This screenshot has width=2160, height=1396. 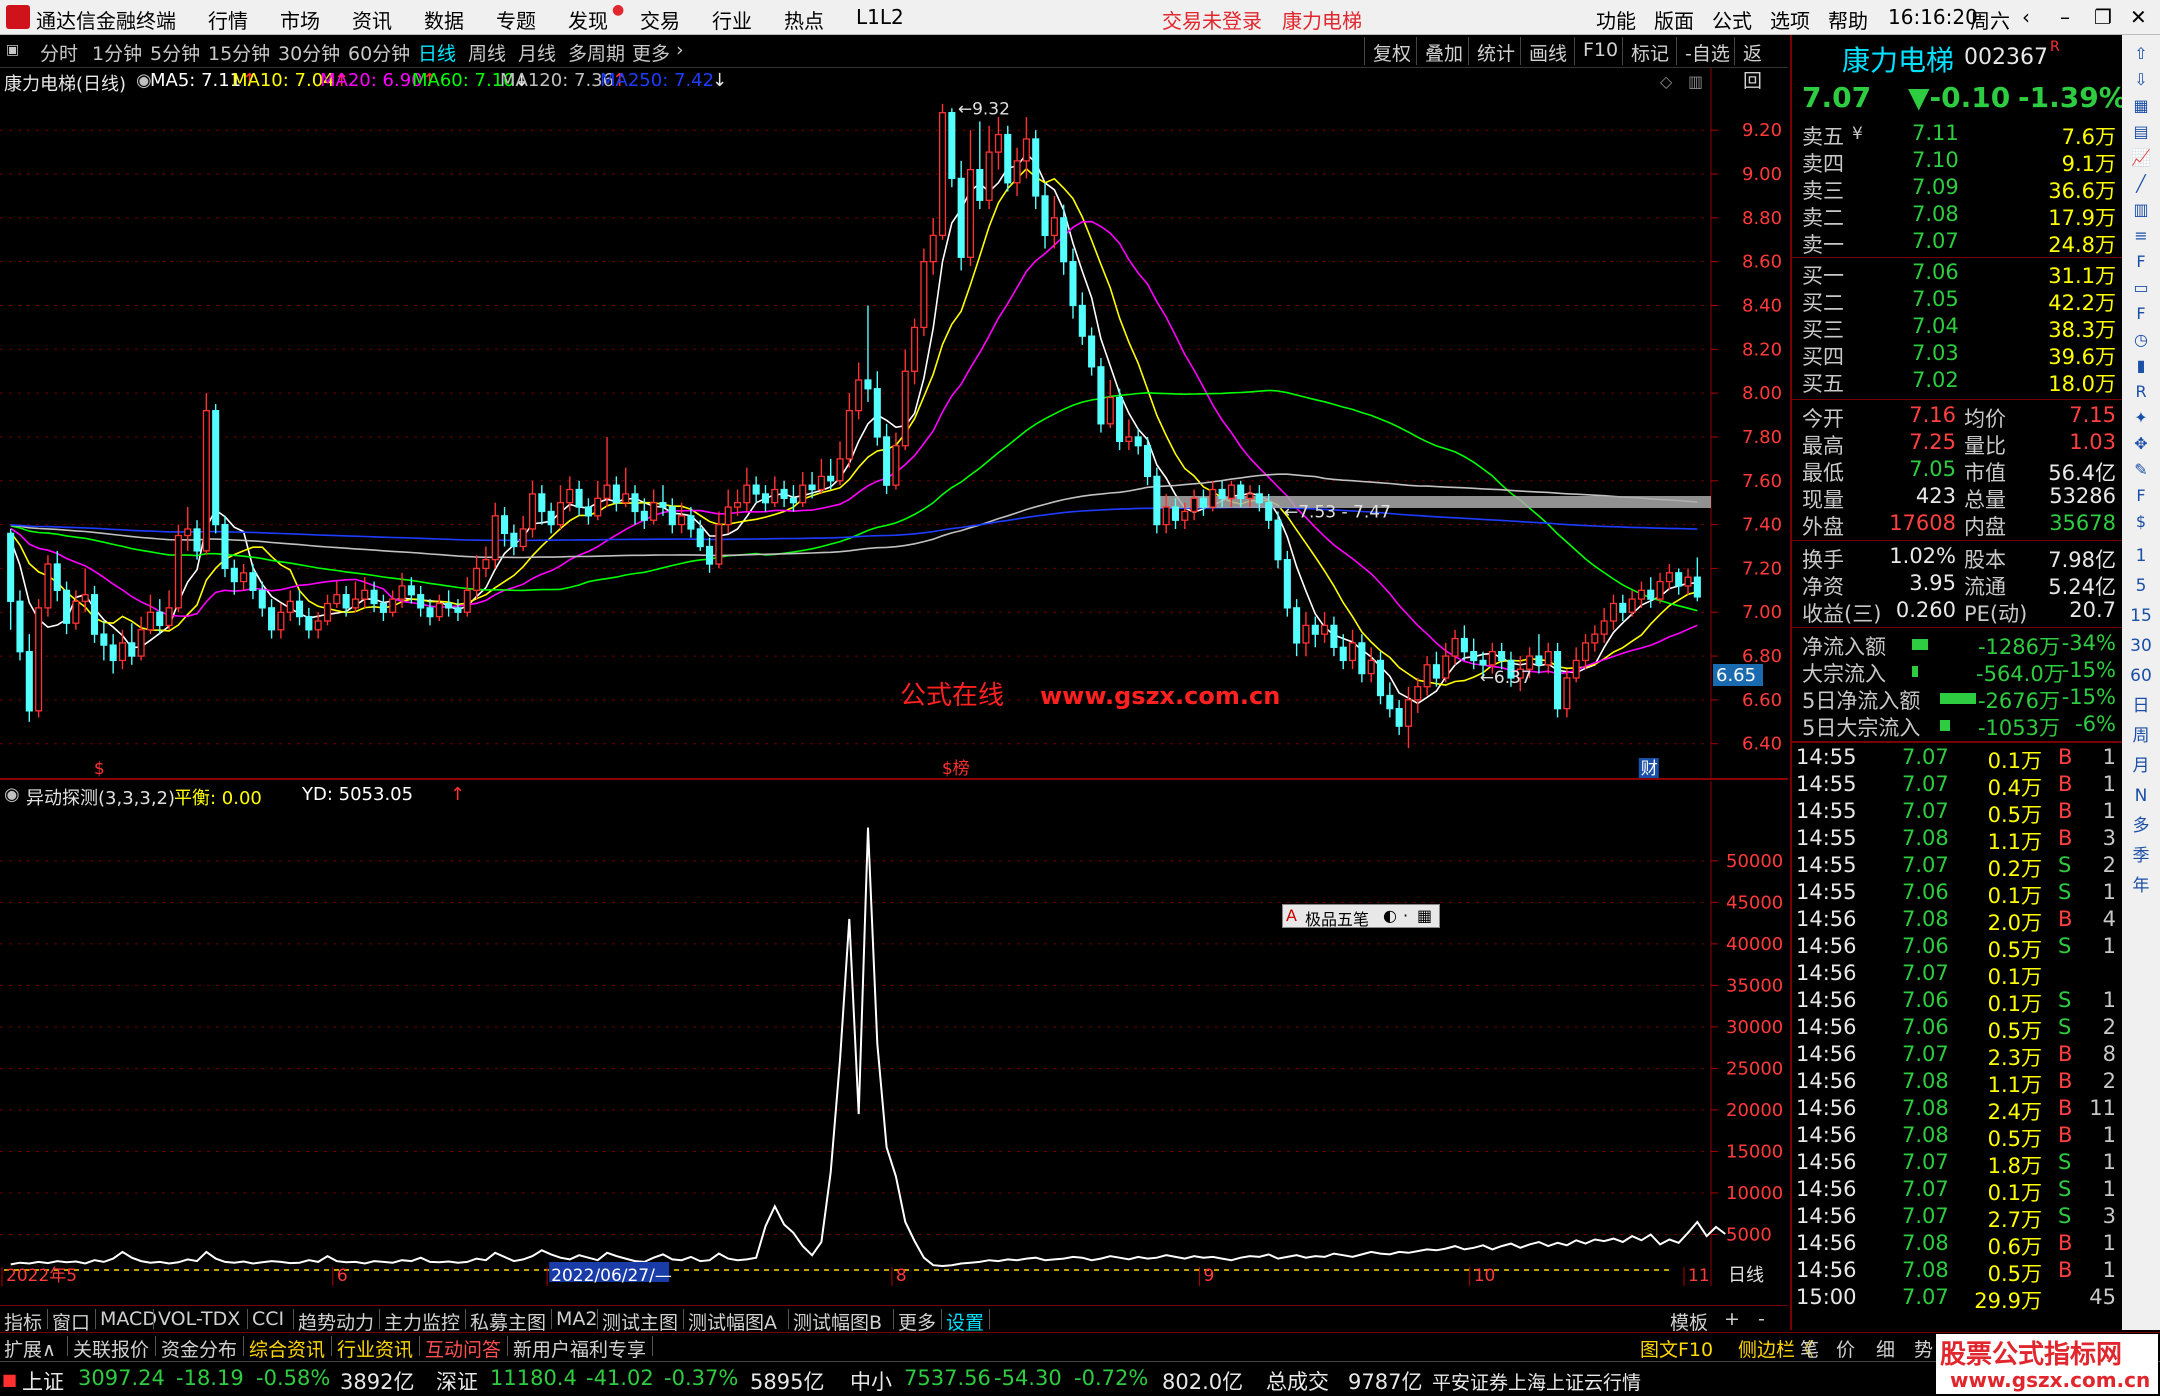 I want to click on menu-zhuanti: 专题, so click(x=516, y=19).